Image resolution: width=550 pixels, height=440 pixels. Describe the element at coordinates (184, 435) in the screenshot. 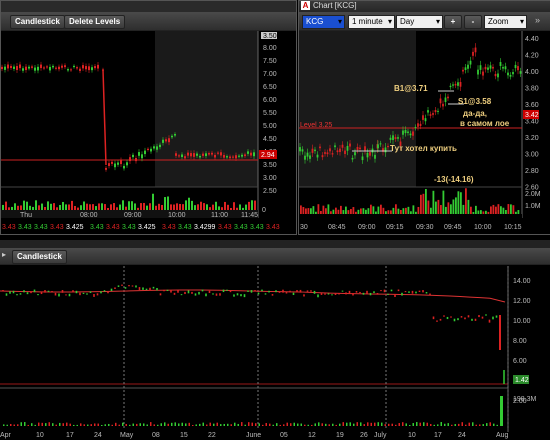

I see `date-tick: 15` at that location.